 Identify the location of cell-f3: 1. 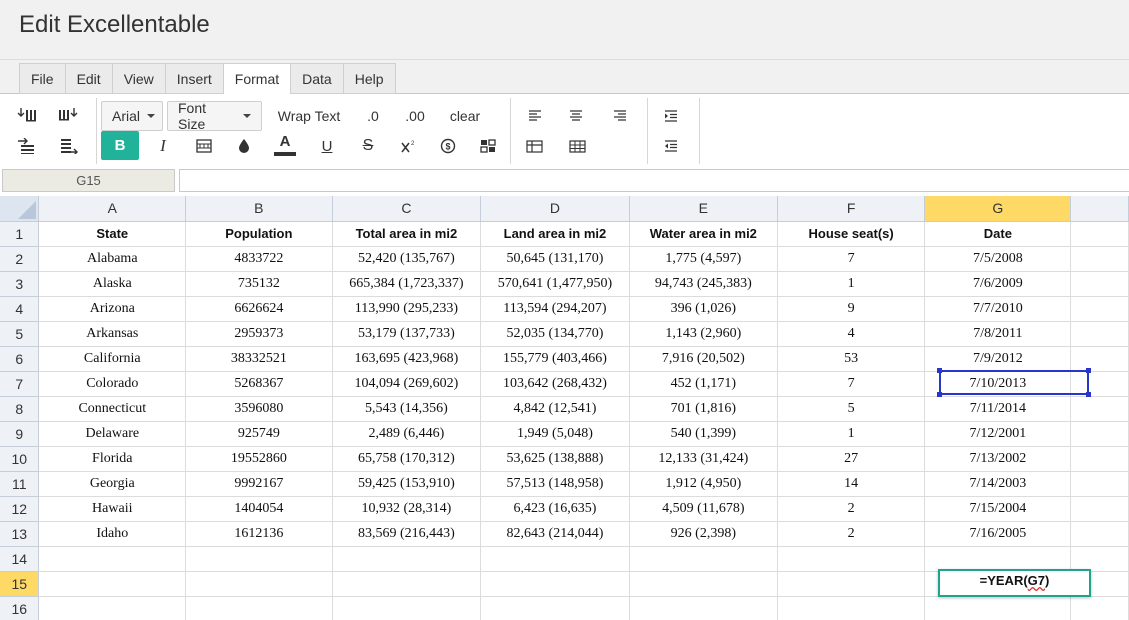
(851, 284).